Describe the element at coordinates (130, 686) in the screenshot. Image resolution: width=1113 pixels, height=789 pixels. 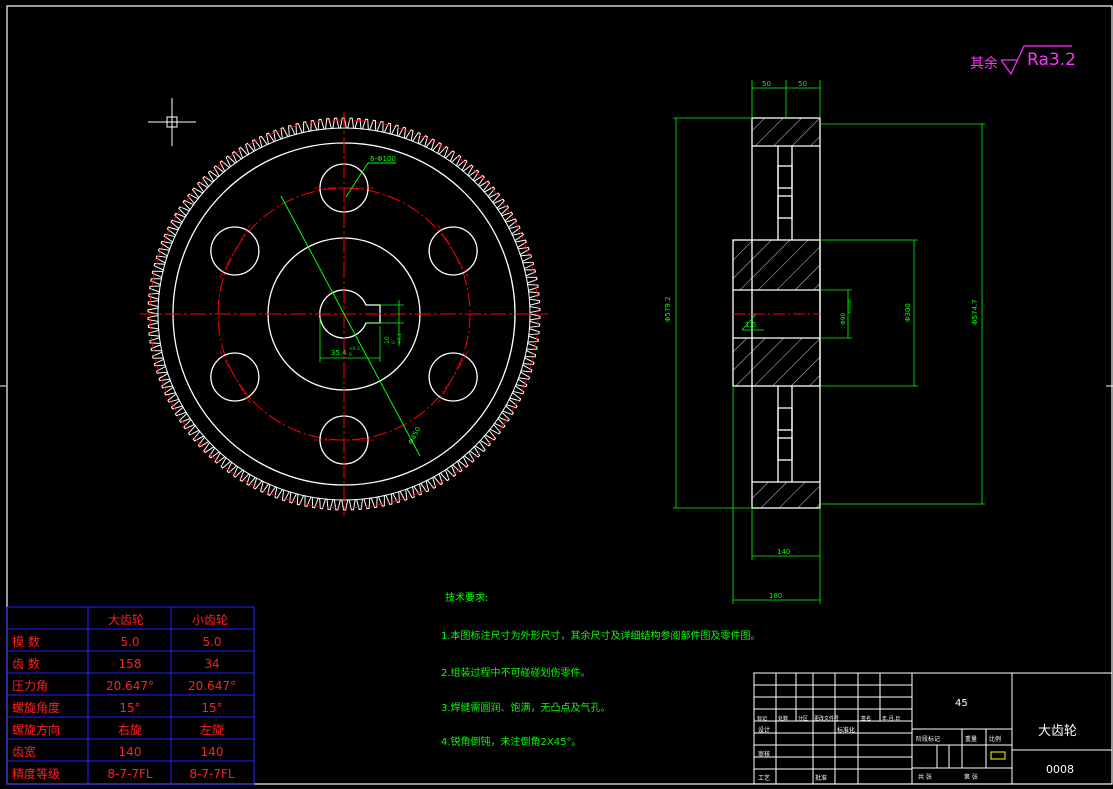
I see `table-cell-r2-c1: 20.647°` at that location.